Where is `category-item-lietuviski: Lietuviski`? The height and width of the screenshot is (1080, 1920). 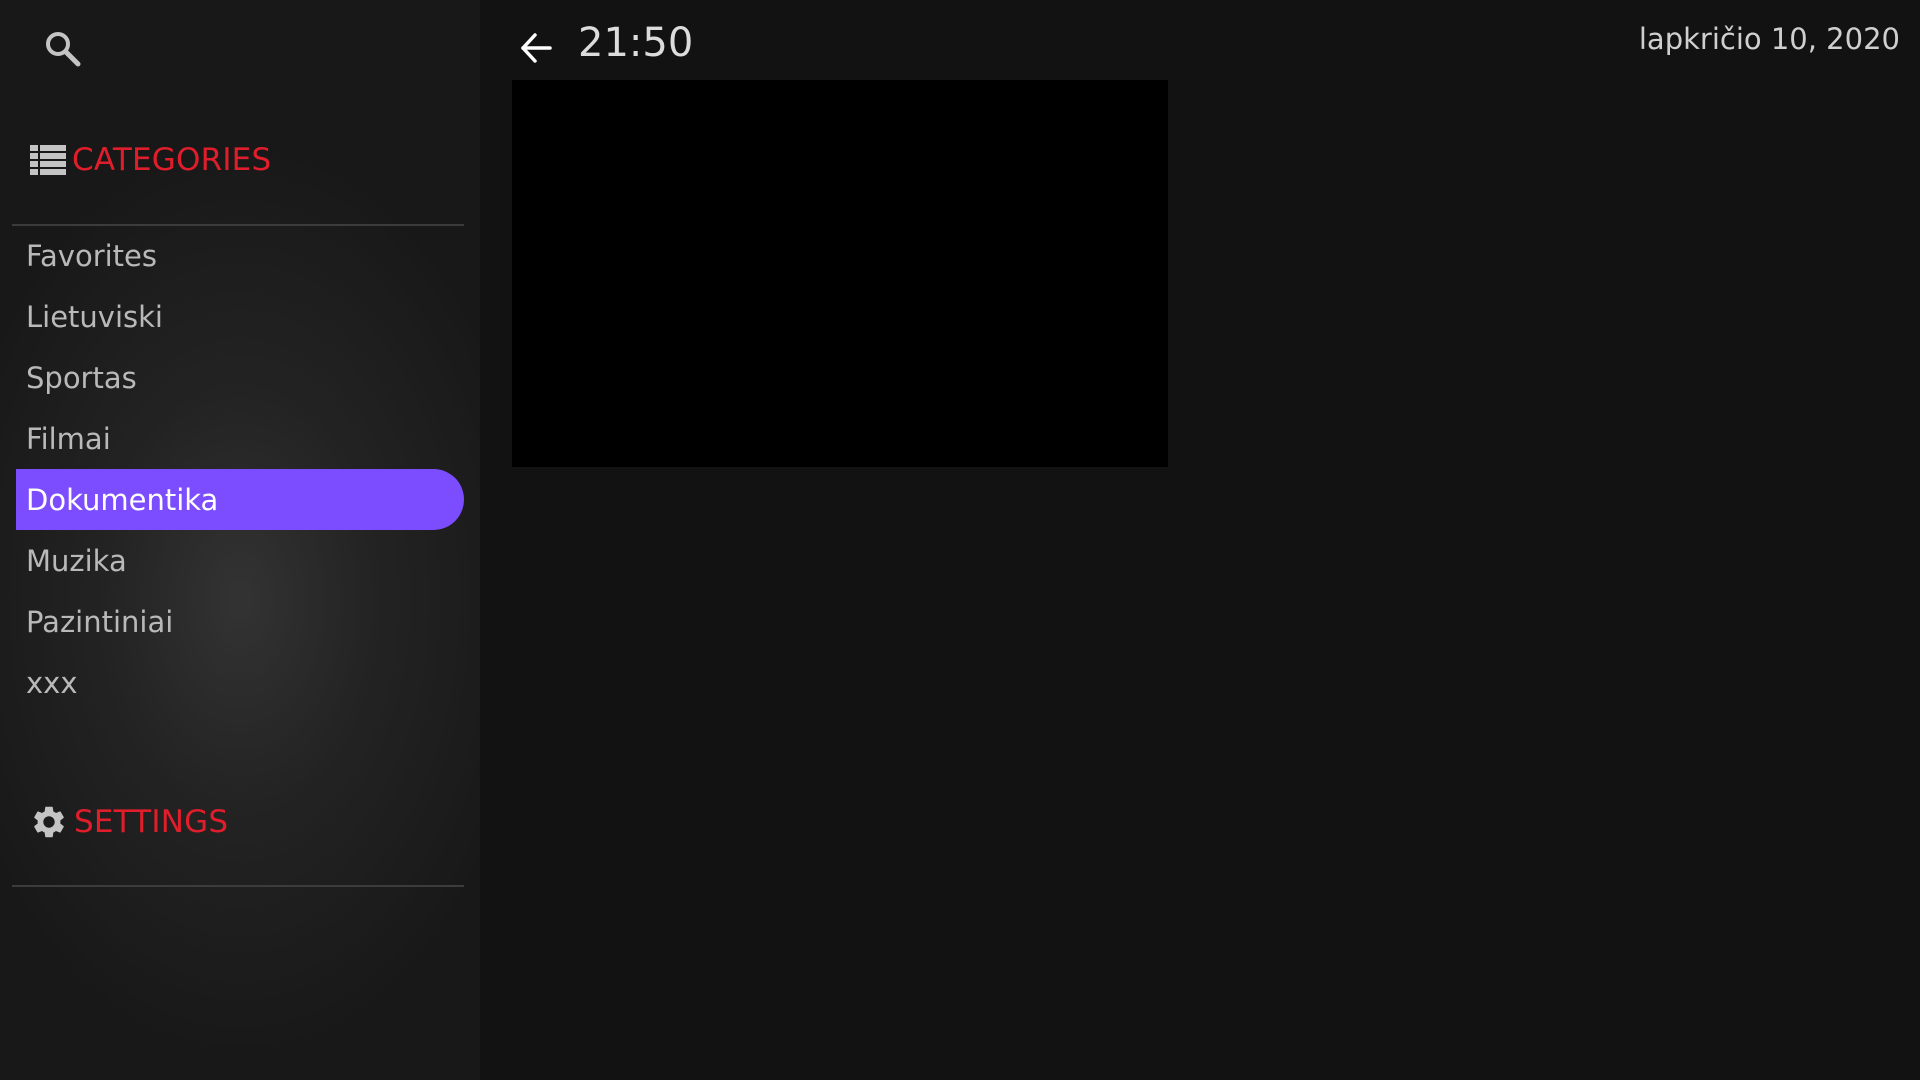 category-item-lietuviski: Lietuviski is located at coordinates (240, 316).